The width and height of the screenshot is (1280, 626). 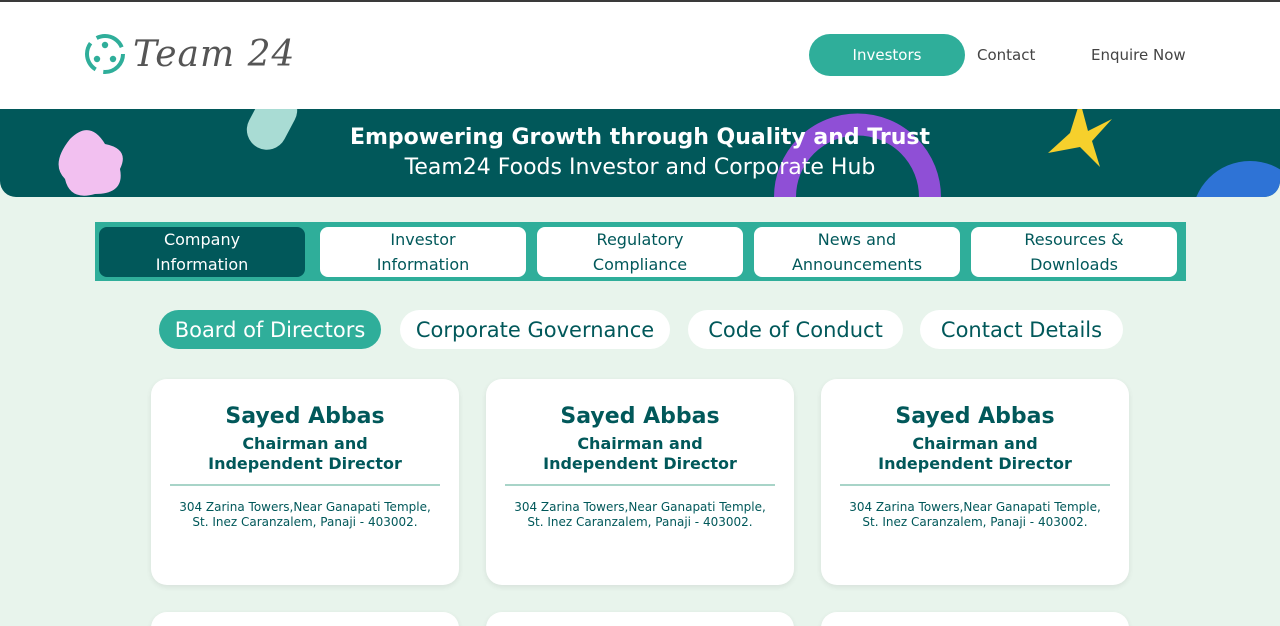 What do you see at coordinates (640, 167) in the screenshot?
I see `hero-subtitle: Team24 Foods Investor and Corporate Hub` at bounding box center [640, 167].